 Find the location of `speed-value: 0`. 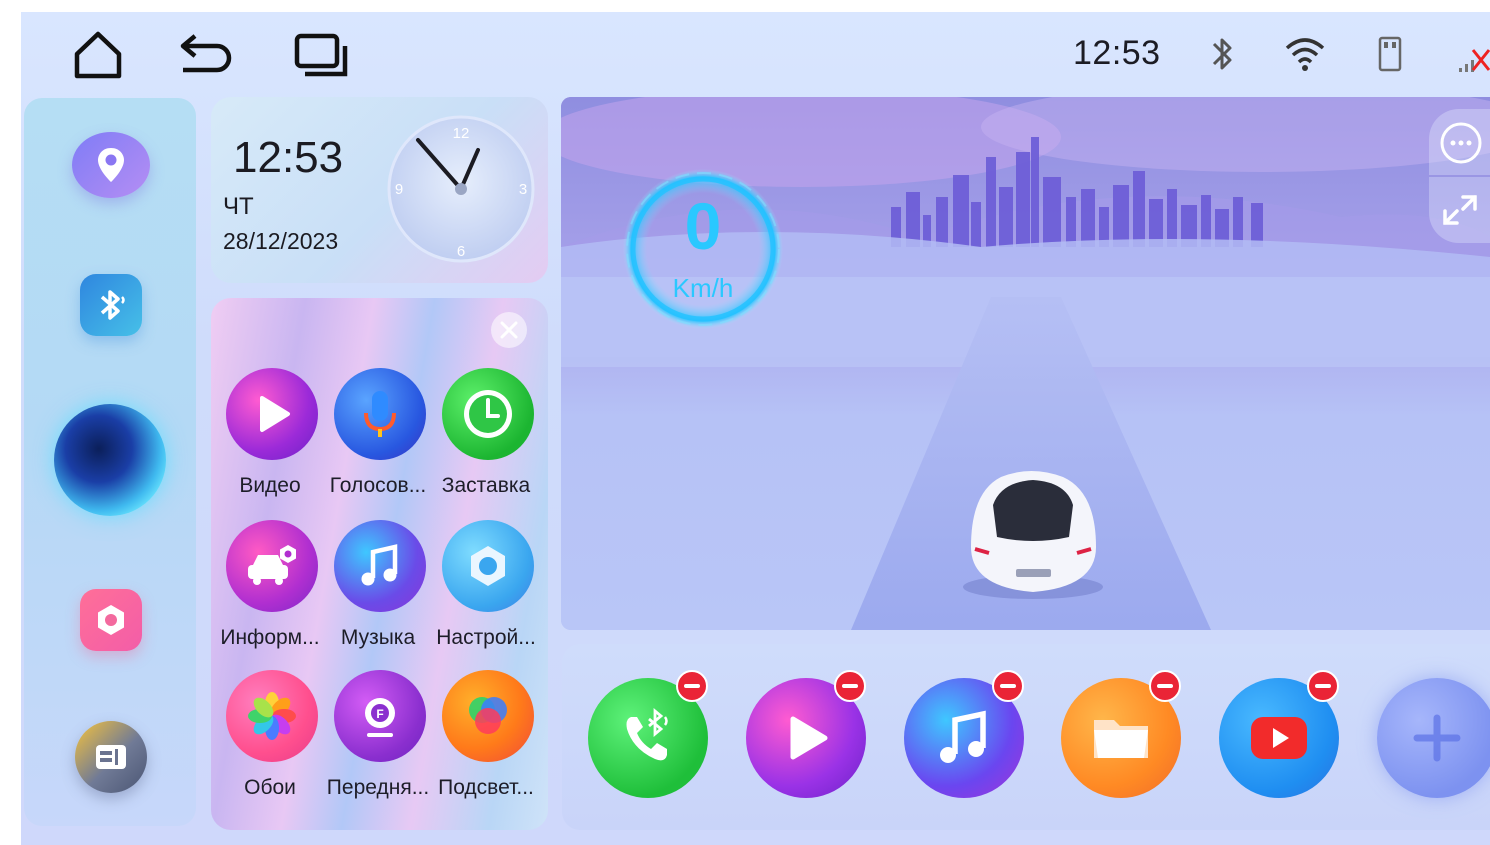

speed-value: 0 is located at coordinates (703, 226).